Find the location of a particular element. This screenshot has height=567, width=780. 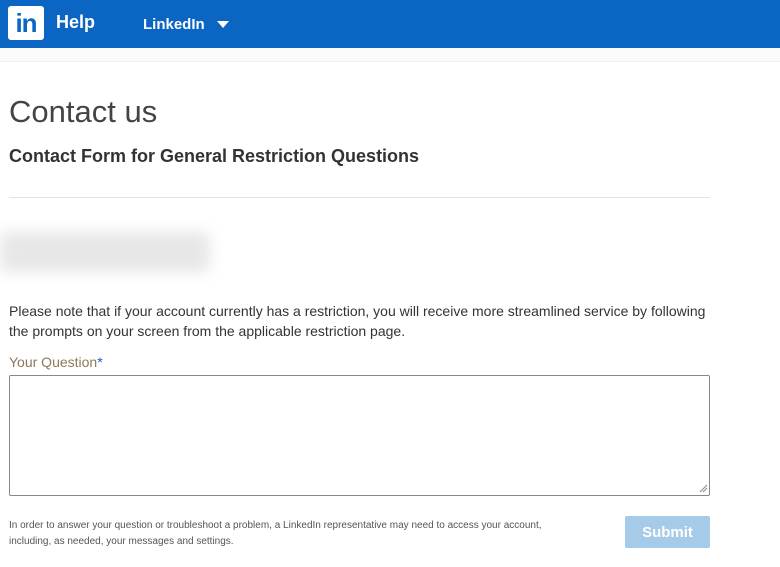

page-title: Contact us is located at coordinates (83, 111).